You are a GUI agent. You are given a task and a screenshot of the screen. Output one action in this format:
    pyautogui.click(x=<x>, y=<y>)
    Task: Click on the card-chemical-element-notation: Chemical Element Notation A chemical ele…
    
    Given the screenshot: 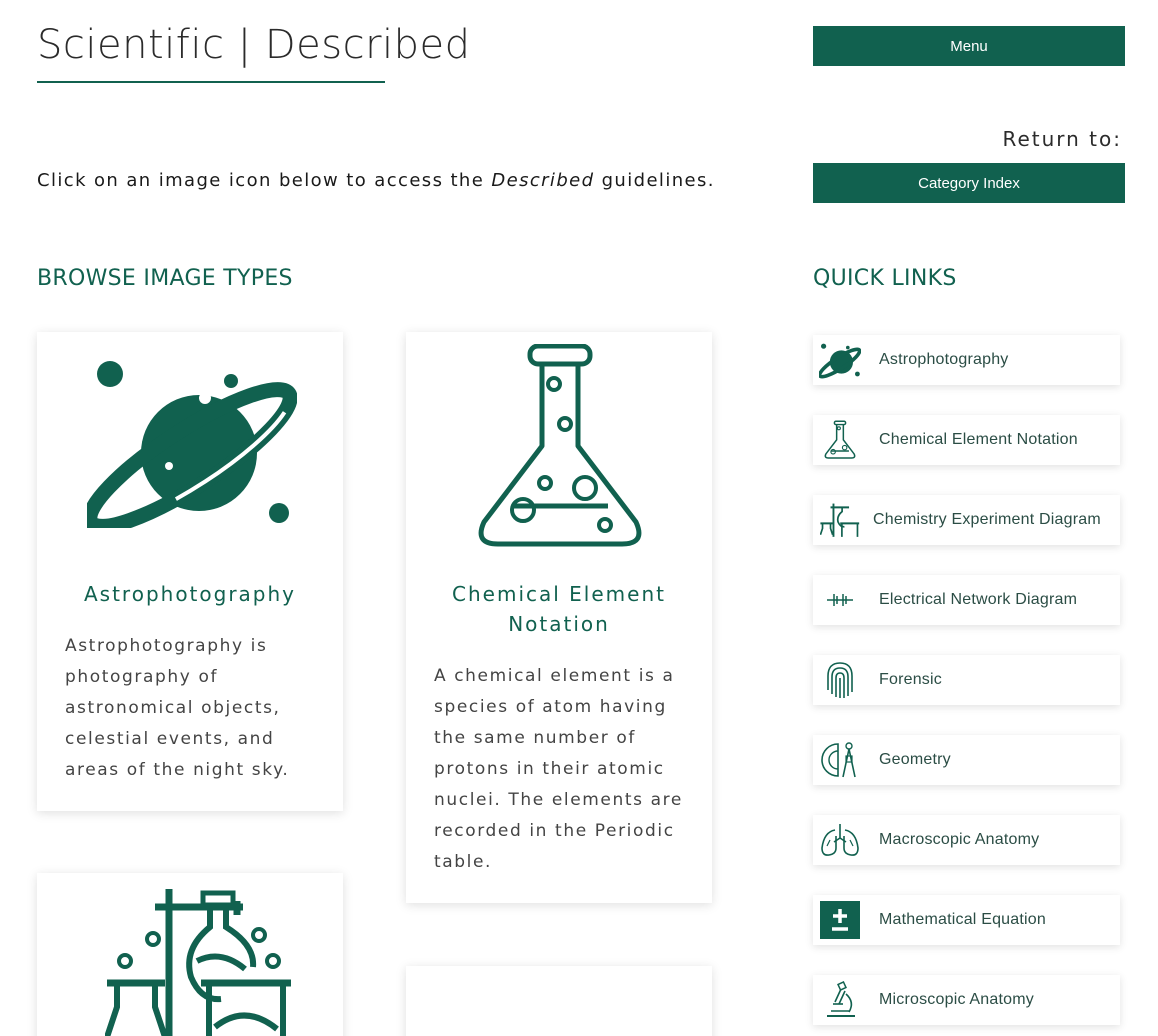 What is the action you would take?
    pyautogui.click(x=559, y=617)
    